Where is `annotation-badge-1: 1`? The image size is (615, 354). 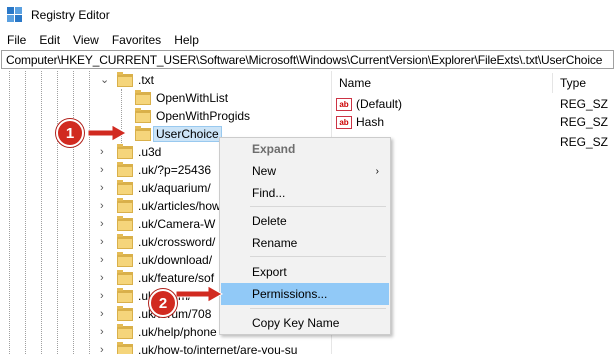
annotation-badge-1: 1 is located at coordinates (70, 133).